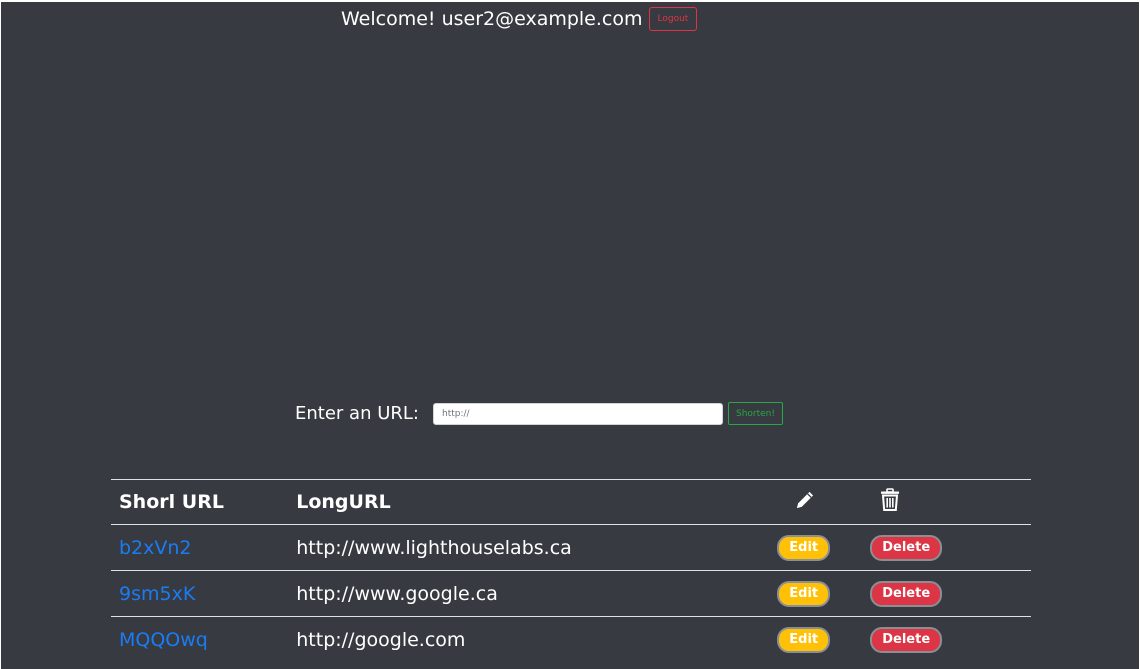  I want to click on short-url-link: b2xVn2, so click(155, 548).